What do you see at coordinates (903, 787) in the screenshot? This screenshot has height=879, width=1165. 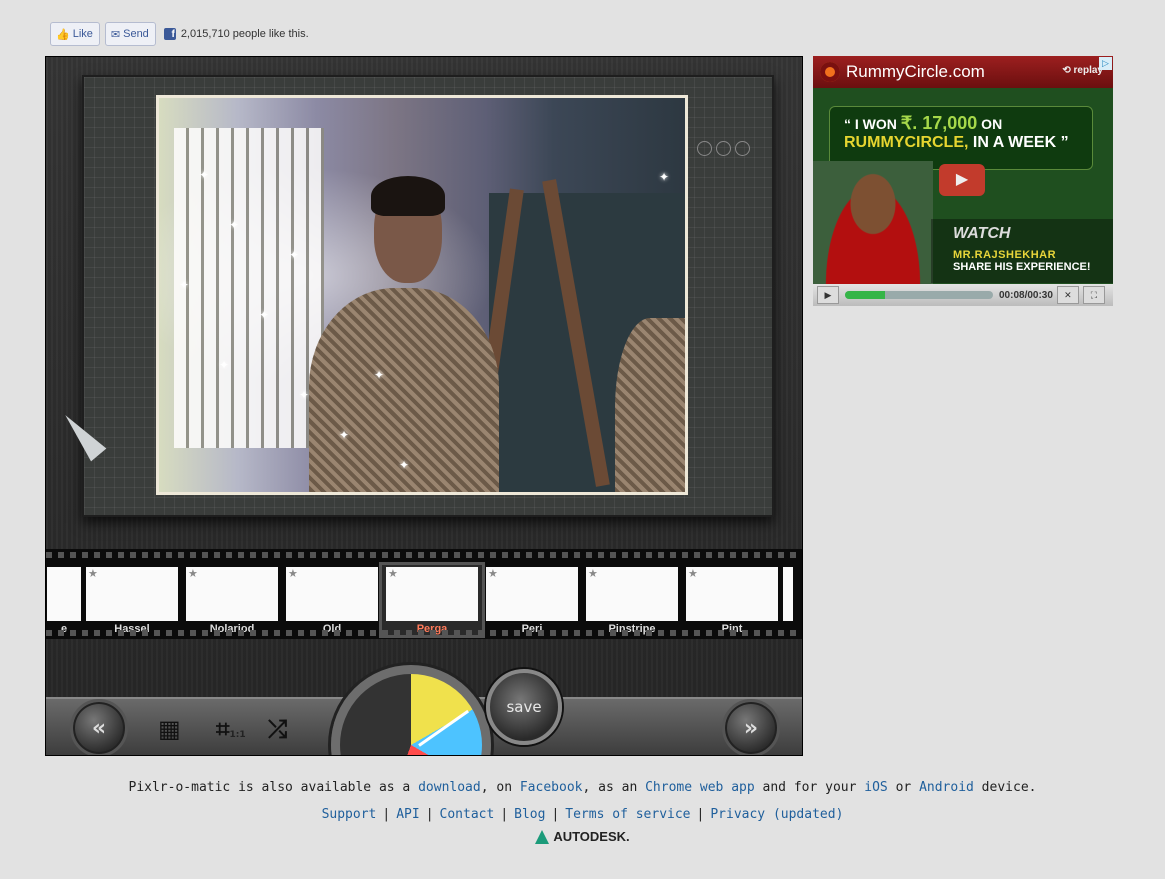 I see `footer-text: or` at bounding box center [903, 787].